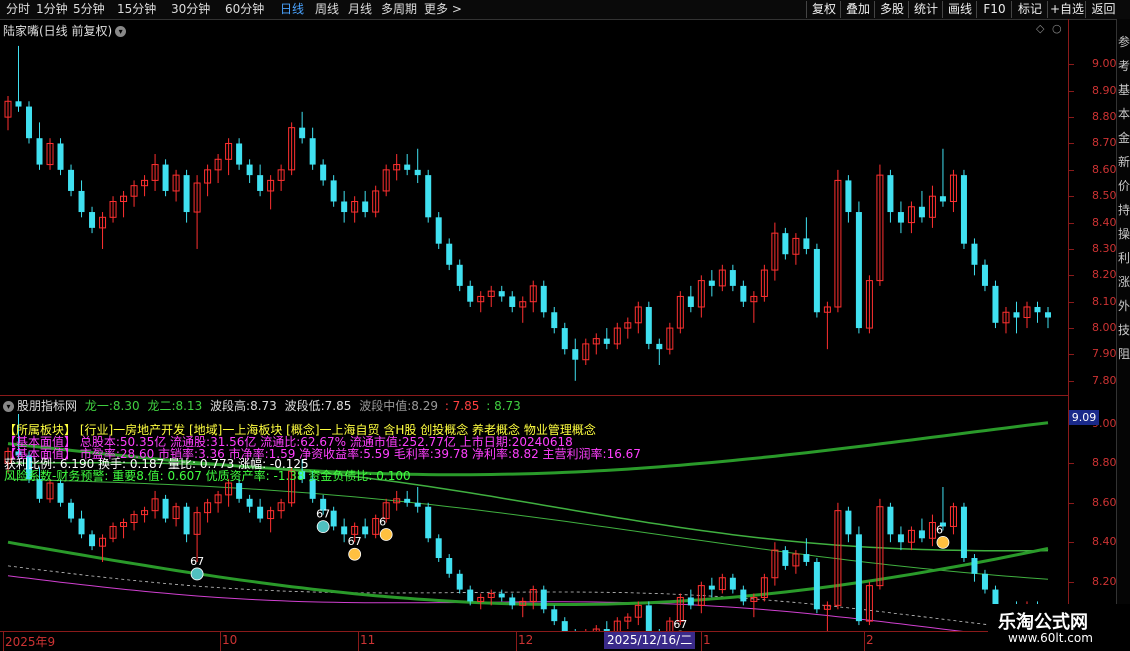  I want to click on toolbar-button: 多股, so click(891, 9).